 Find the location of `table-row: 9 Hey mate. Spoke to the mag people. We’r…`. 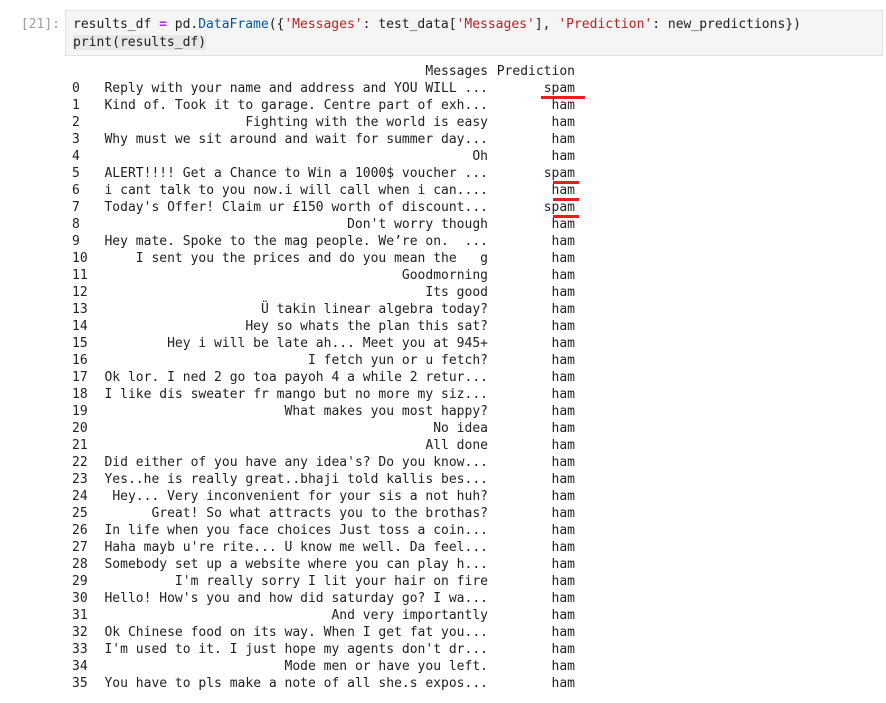

table-row: 9 Hey mate. Spoke to the mag people. We’r… is located at coordinates (332, 242).